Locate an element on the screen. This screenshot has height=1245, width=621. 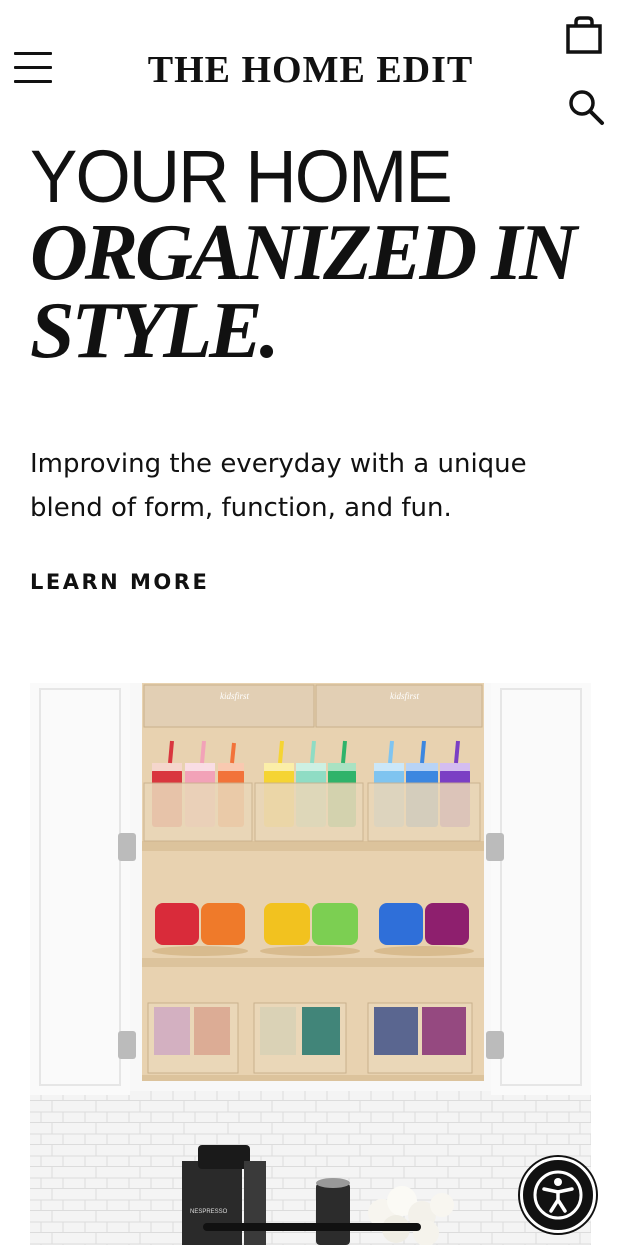
hero-title-line-3: STYLE. is located at coordinates (154, 331).